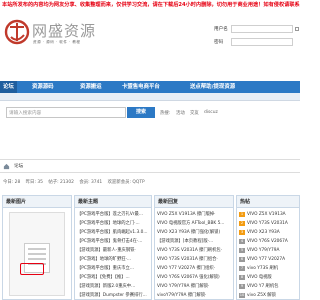 The height and width of the screenshot is (300, 320). What do you see at coordinates (32, 269) in the screenshot?
I see `highlight-marker` at bounding box center [32, 269].